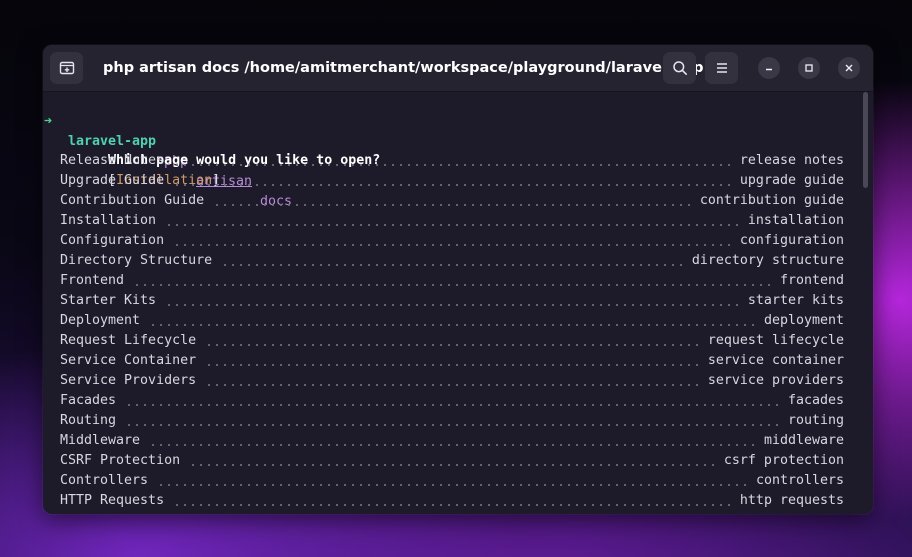 This screenshot has height=557, width=912. I want to click on option-row: Routing routing, so click(452, 421).